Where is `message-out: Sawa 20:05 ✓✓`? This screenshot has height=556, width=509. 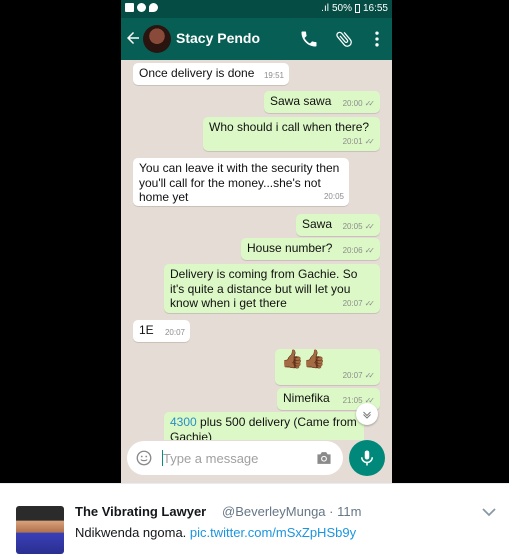
message-out: Sawa 20:05 ✓✓ is located at coordinates (338, 225).